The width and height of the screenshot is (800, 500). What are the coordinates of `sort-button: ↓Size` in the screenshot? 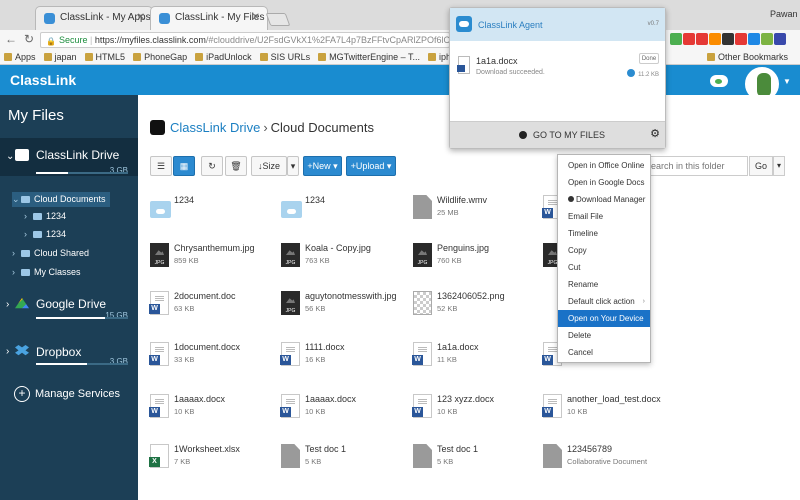 It's located at (269, 166).